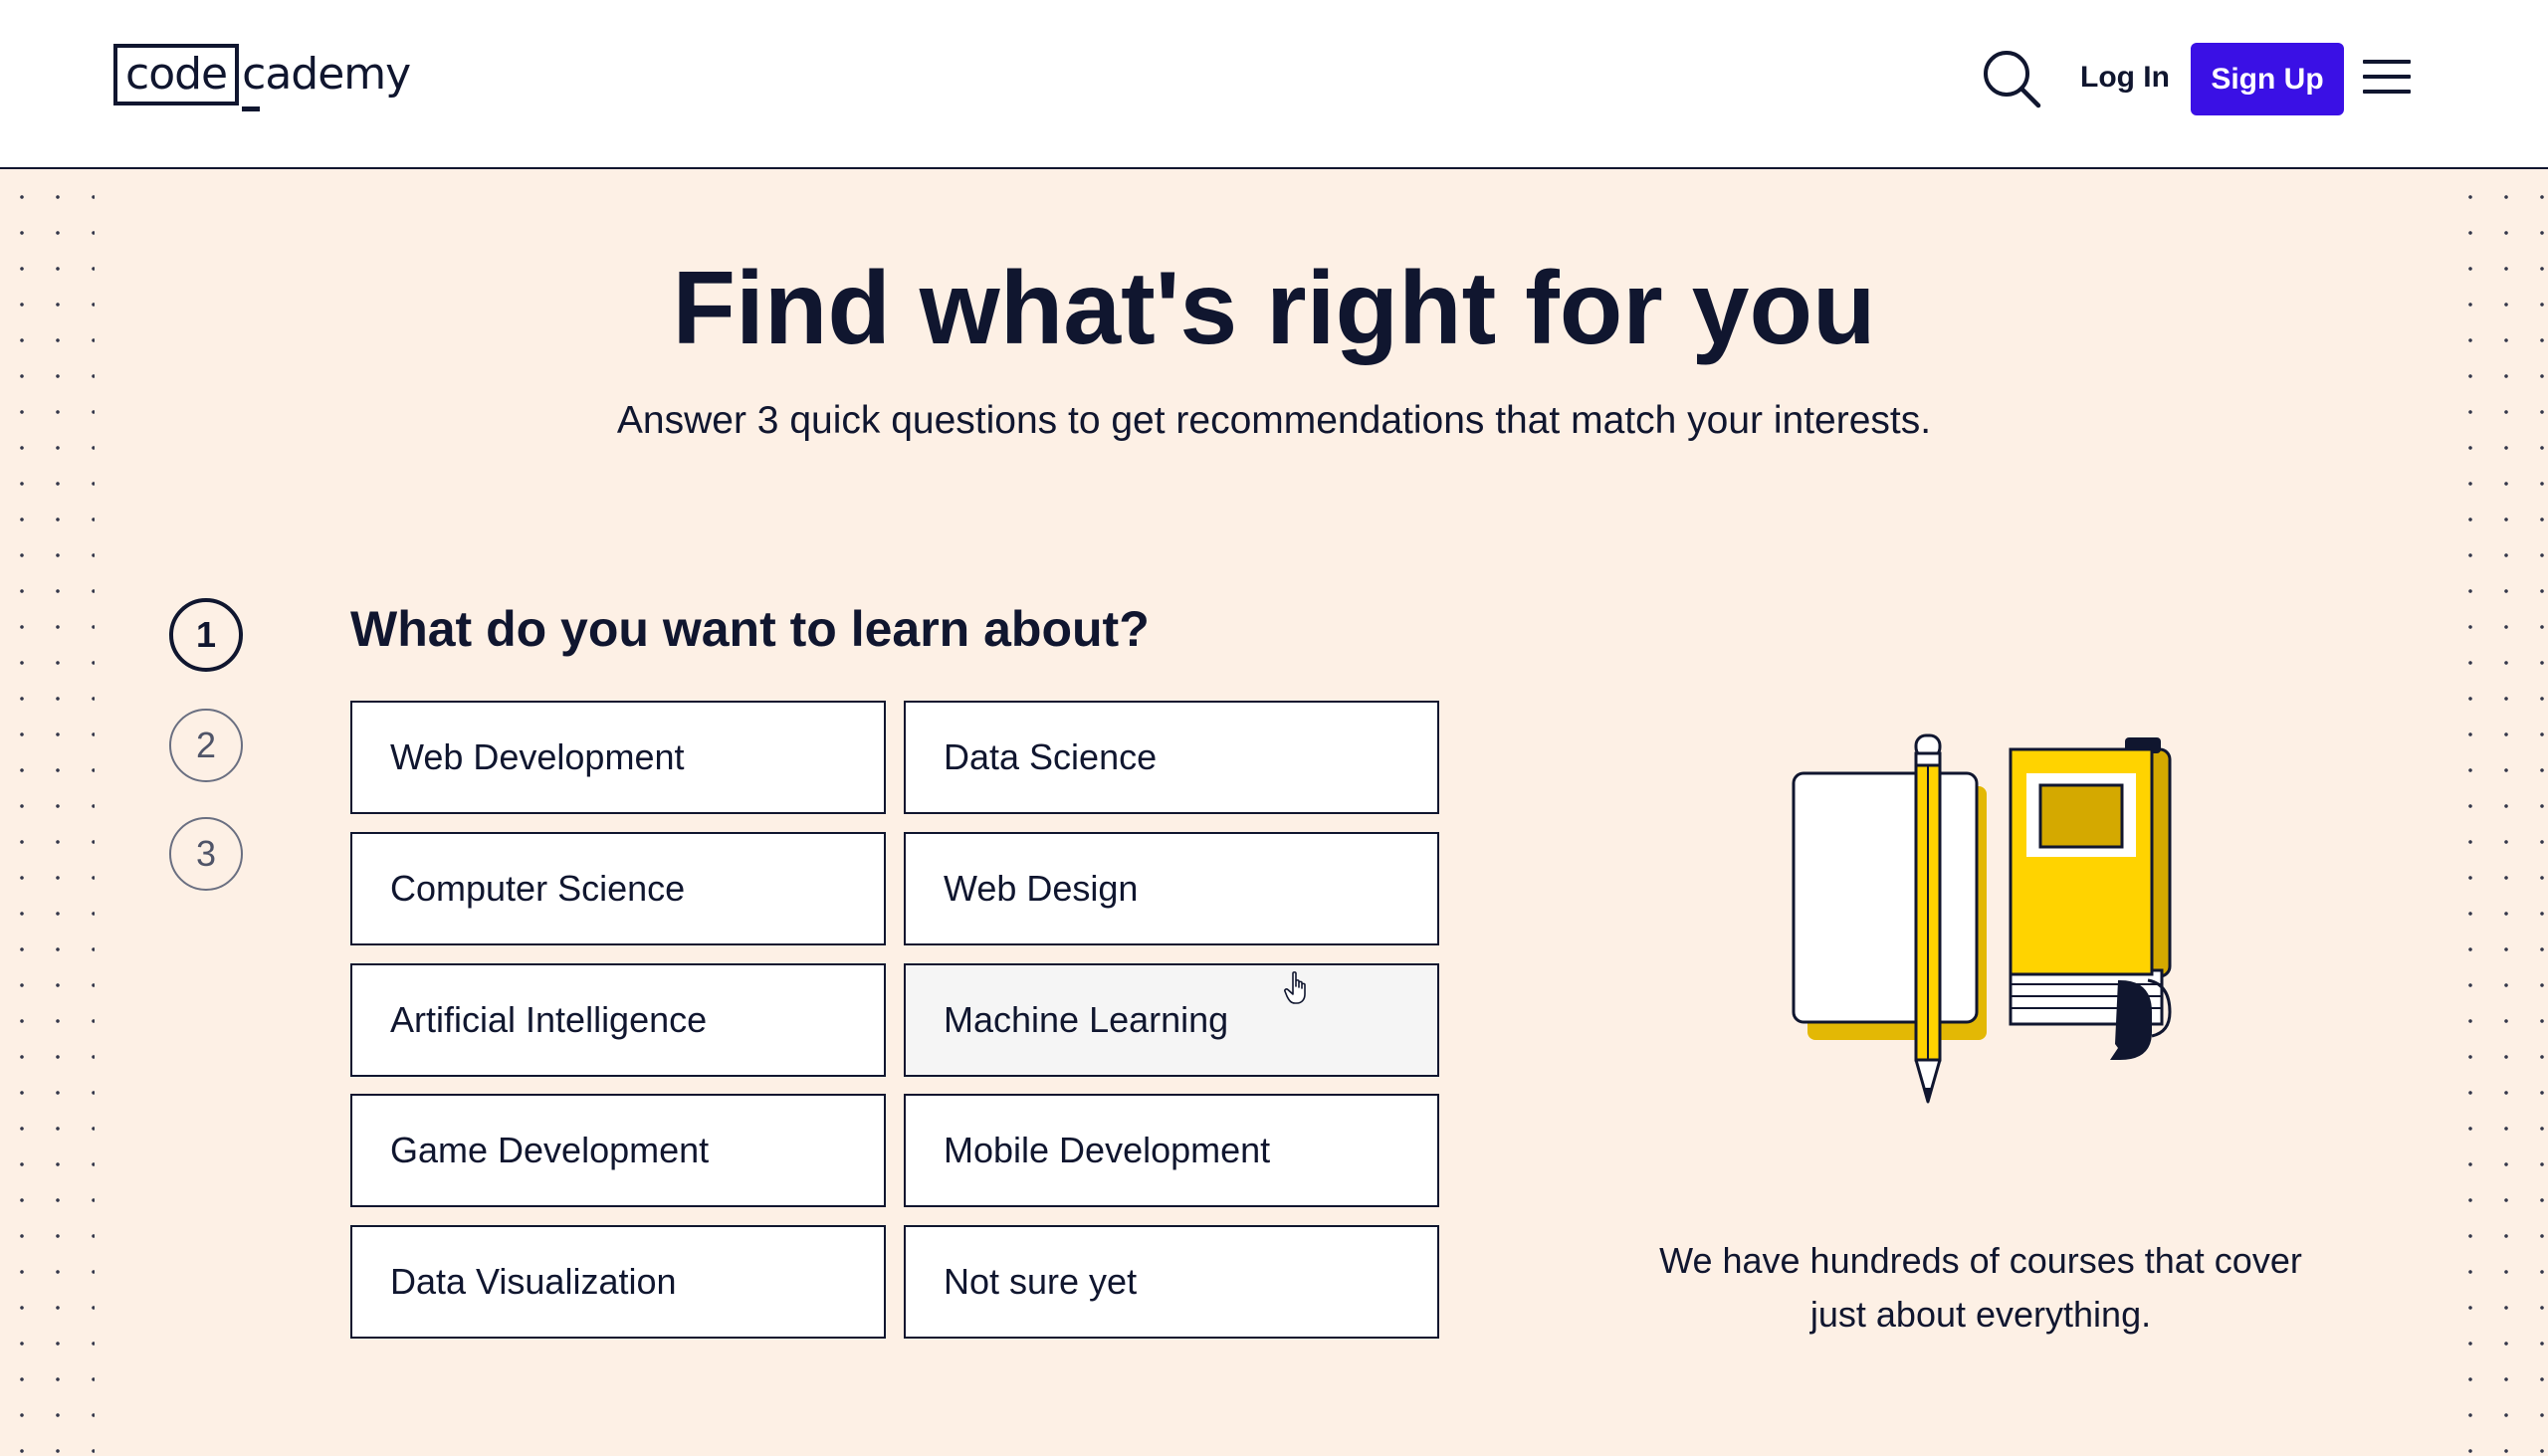 Image resolution: width=2548 pixels, height=1456 pixels. What do you see at coordinates (1171, 1150) in the screenshot?
I see `option-mobile-development: Mobile Development` at bounding box center [1171, 1150].